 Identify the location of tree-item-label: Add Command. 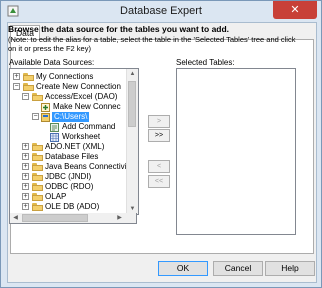
(89, 126).